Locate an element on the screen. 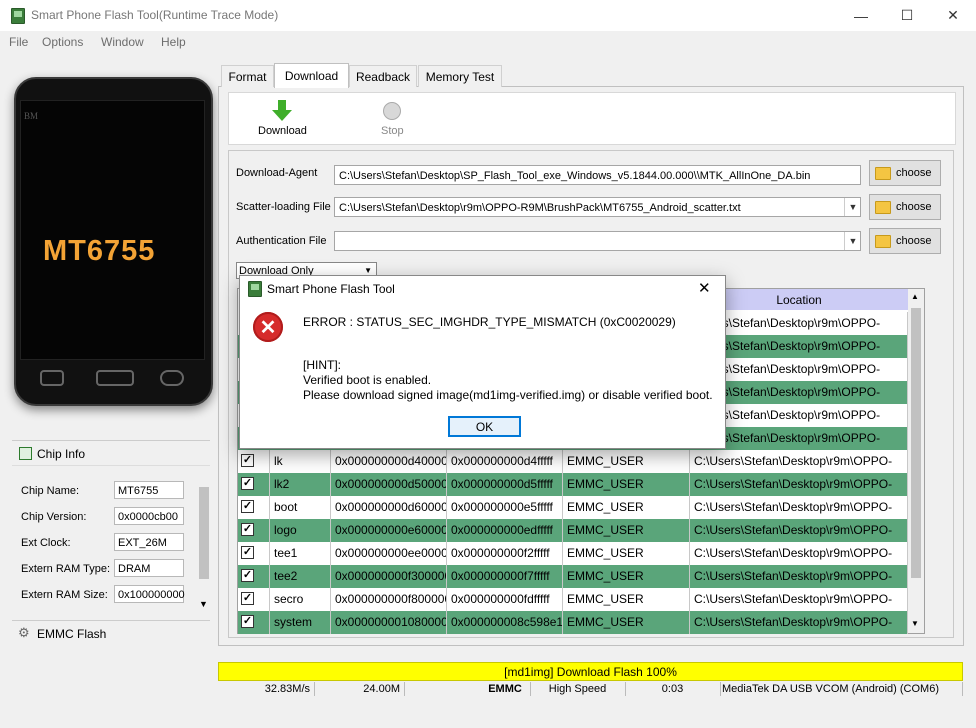 Image resolution: width=976 pixels, height=728 pixels. status-mode: High Speed is located at coordinates (578, 689).